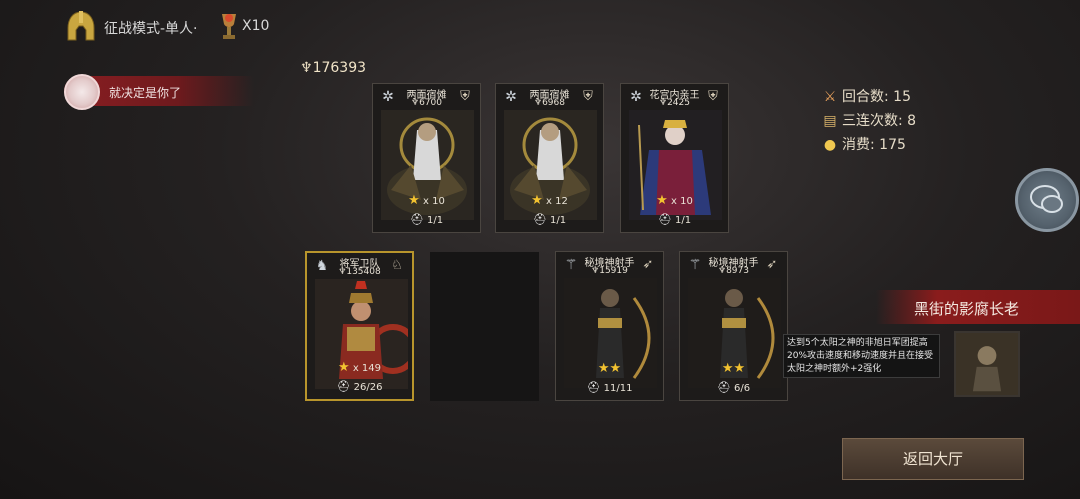 Image resolution: width=1080 pixels, height=499 pixels. I want to click on card-power: ♆6968, so click(549, 103).